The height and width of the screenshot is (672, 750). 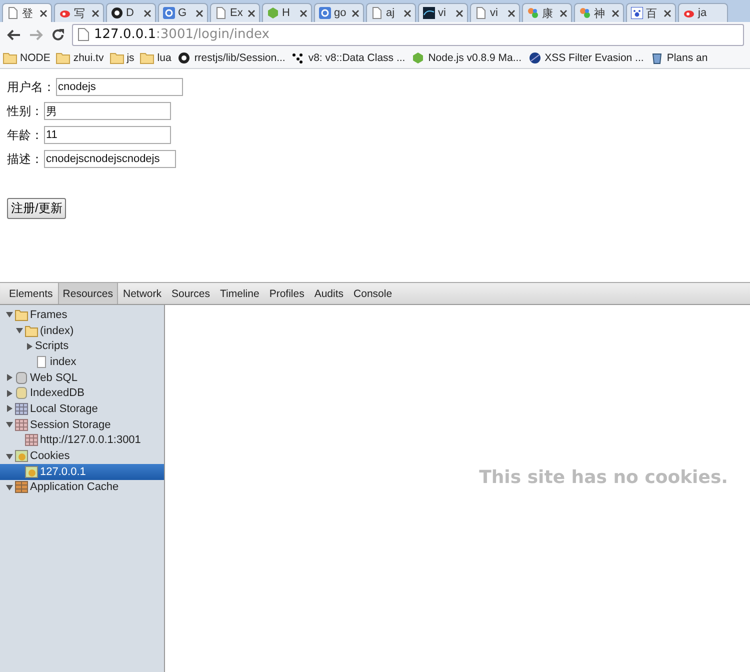 What do you see at coordinates (657, 58) in the screenshot?
I see `bin-icon` at bounding box center [657, 58].